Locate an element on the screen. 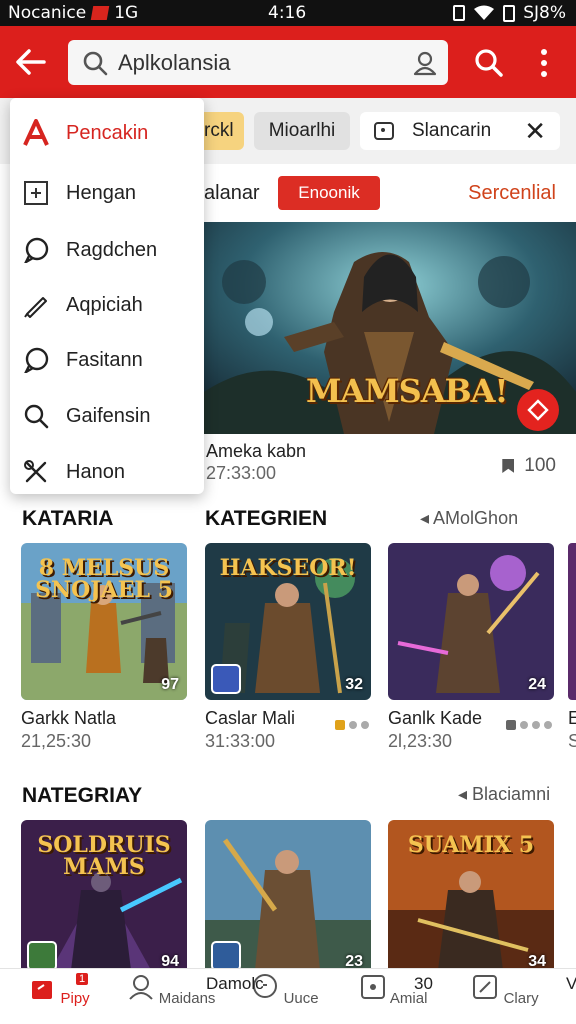 This screenshot has height=1024, width=576. nav-item-clary: Clary is located at coordinates (505, 990).